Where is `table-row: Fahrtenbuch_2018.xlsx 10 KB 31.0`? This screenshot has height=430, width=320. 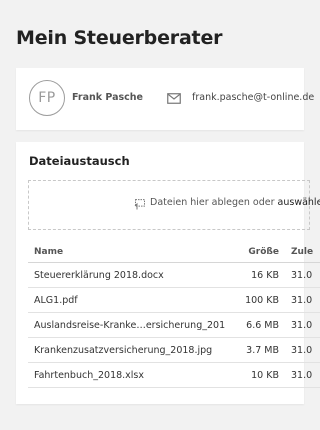 table-row: Fahrtenbuch_2018.xlsx 10 KB 31.0 is located at coordinates (174, 375).